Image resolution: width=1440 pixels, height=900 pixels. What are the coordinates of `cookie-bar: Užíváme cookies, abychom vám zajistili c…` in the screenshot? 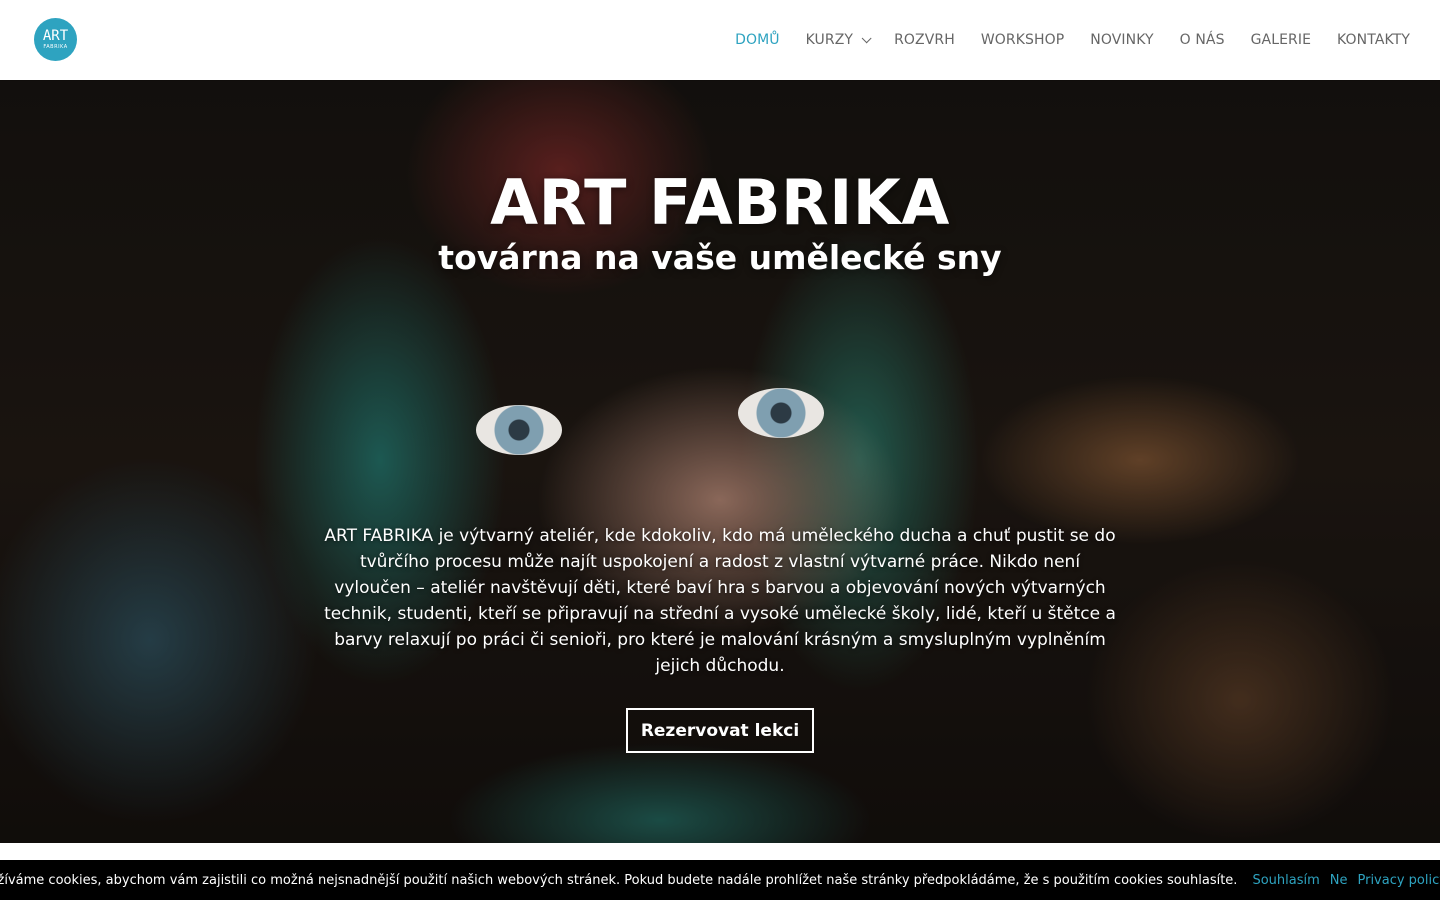 It's located at (720, 880).